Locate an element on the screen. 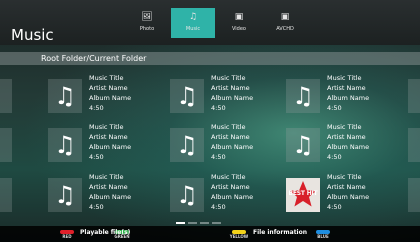 The image size is (420, 242). tab-label: Music is located at coordinates (193, 29).